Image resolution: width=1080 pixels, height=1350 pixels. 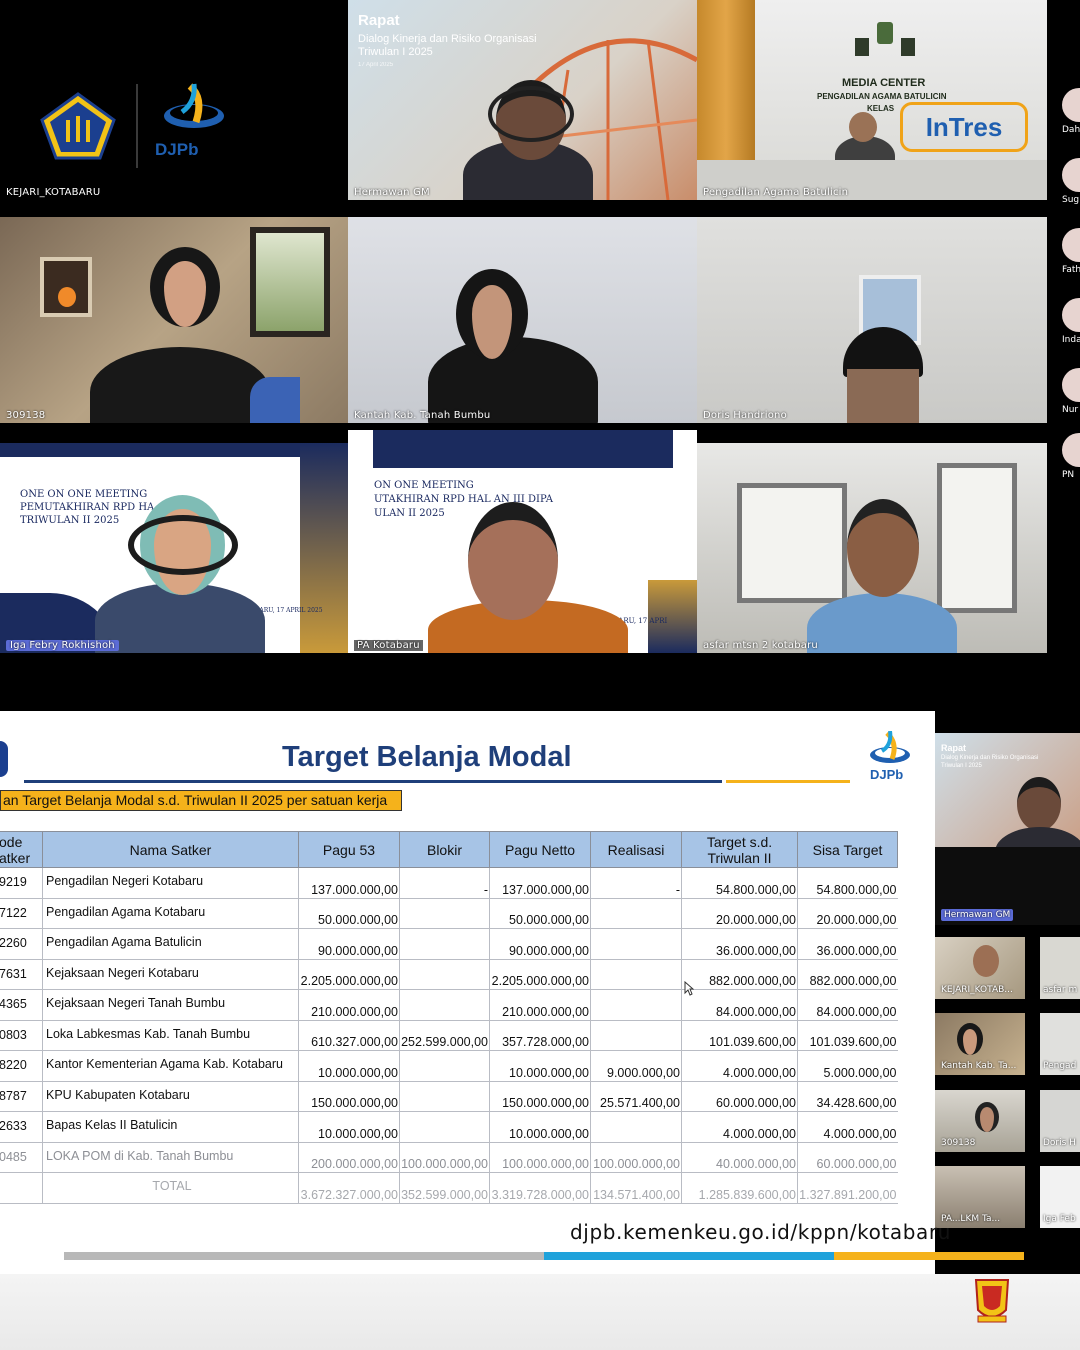 I want to click on slide-accent, so click(x=174, y=450).